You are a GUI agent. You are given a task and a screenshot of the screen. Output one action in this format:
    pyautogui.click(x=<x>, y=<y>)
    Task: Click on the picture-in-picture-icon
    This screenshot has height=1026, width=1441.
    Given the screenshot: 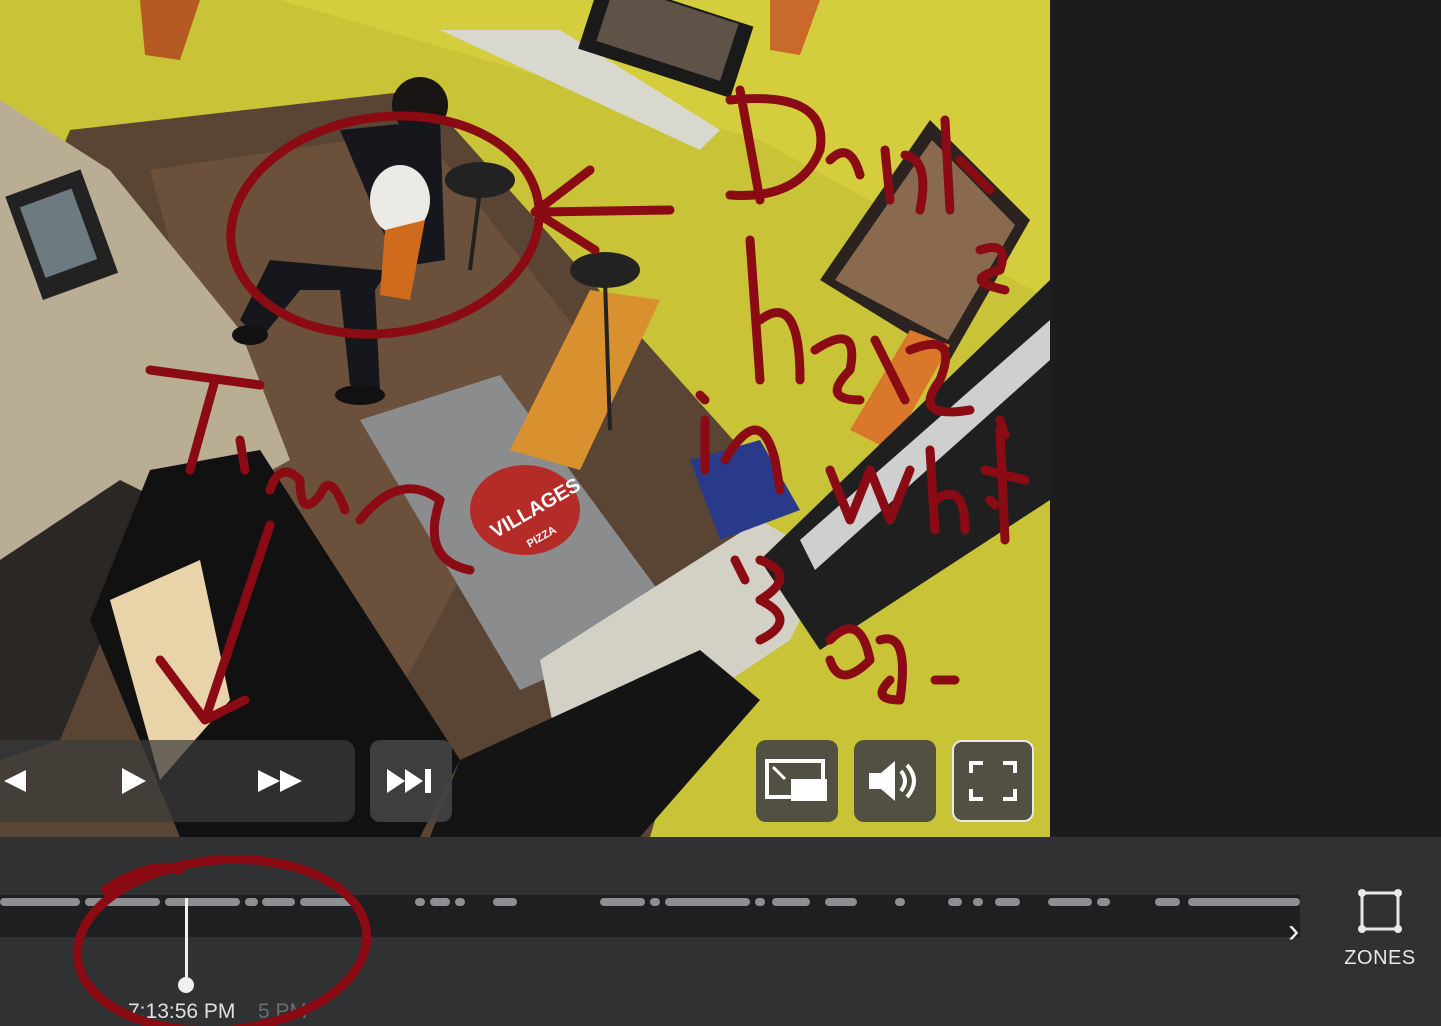 What is the action you would take?
    pyautogui.click(x=796, y=780)
    